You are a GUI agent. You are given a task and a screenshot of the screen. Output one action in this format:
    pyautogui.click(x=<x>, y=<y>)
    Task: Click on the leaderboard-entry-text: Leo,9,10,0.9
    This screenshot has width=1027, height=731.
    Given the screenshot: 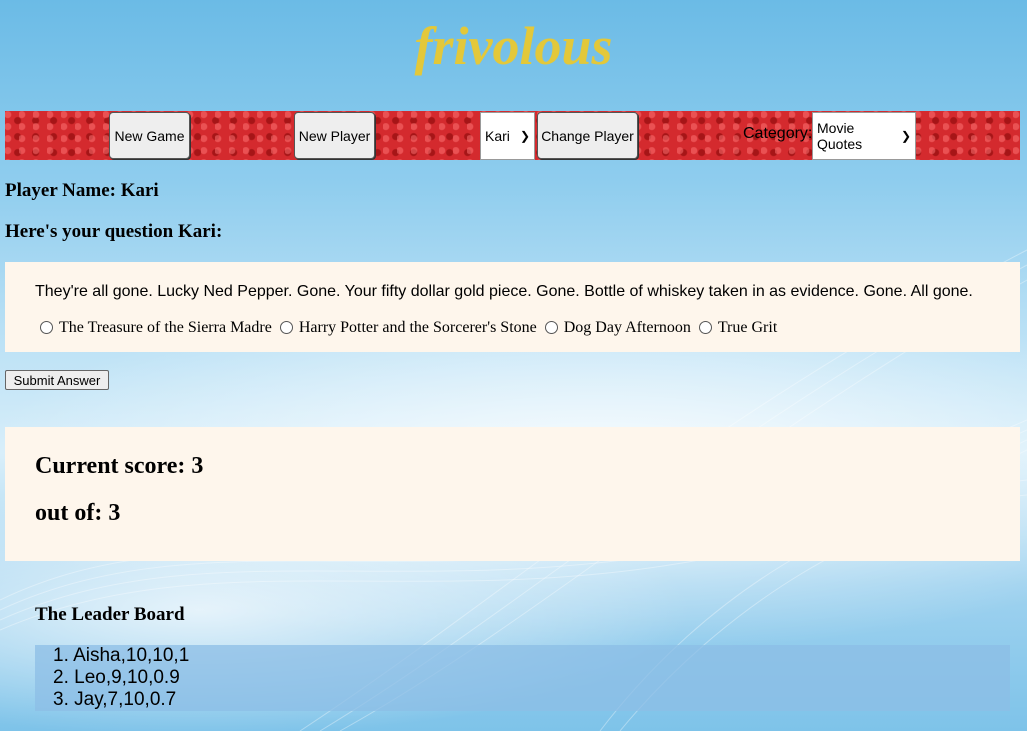 What is the action you would take?
    pyautogui.click(x=127, y=677)
    